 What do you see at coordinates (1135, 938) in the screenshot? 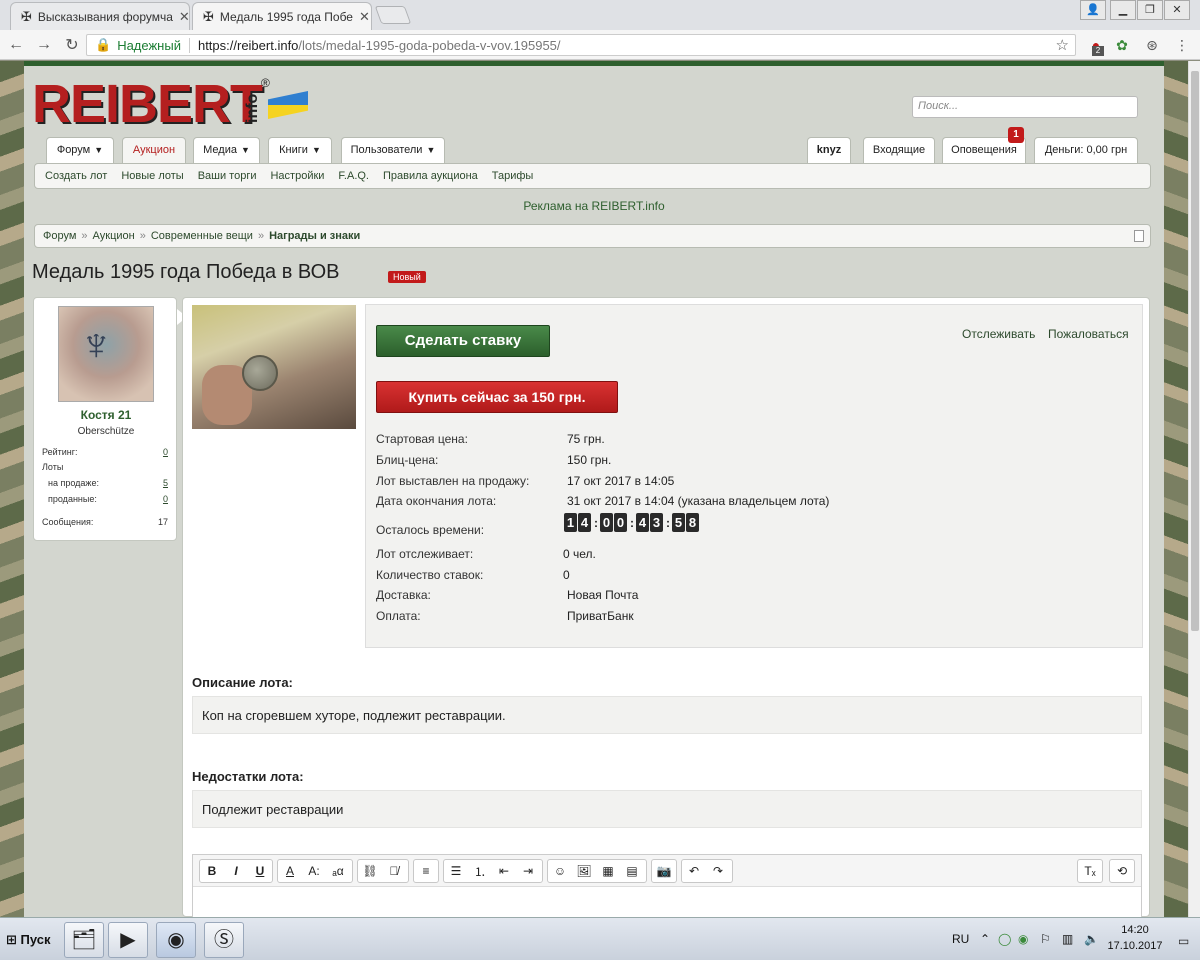
I see `clock: 14:20 17.10.2017` at bounding box center [1135, 938].